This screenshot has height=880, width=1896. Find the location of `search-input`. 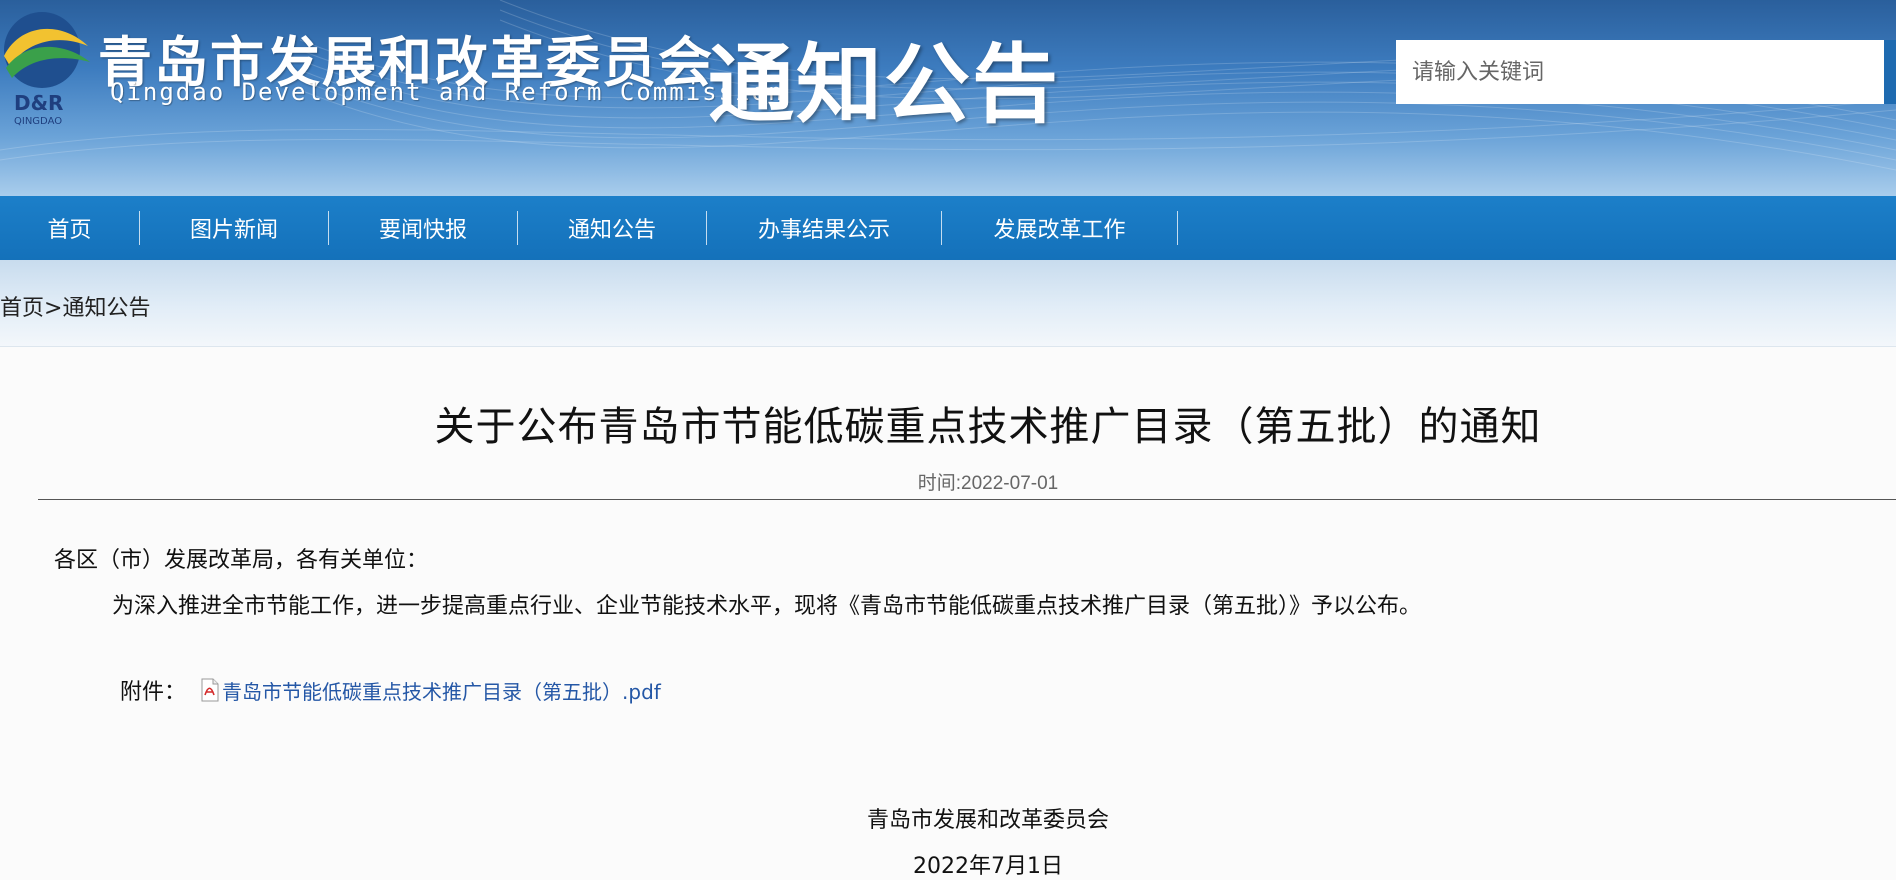

search-input is located at coordinates (1640, 72).